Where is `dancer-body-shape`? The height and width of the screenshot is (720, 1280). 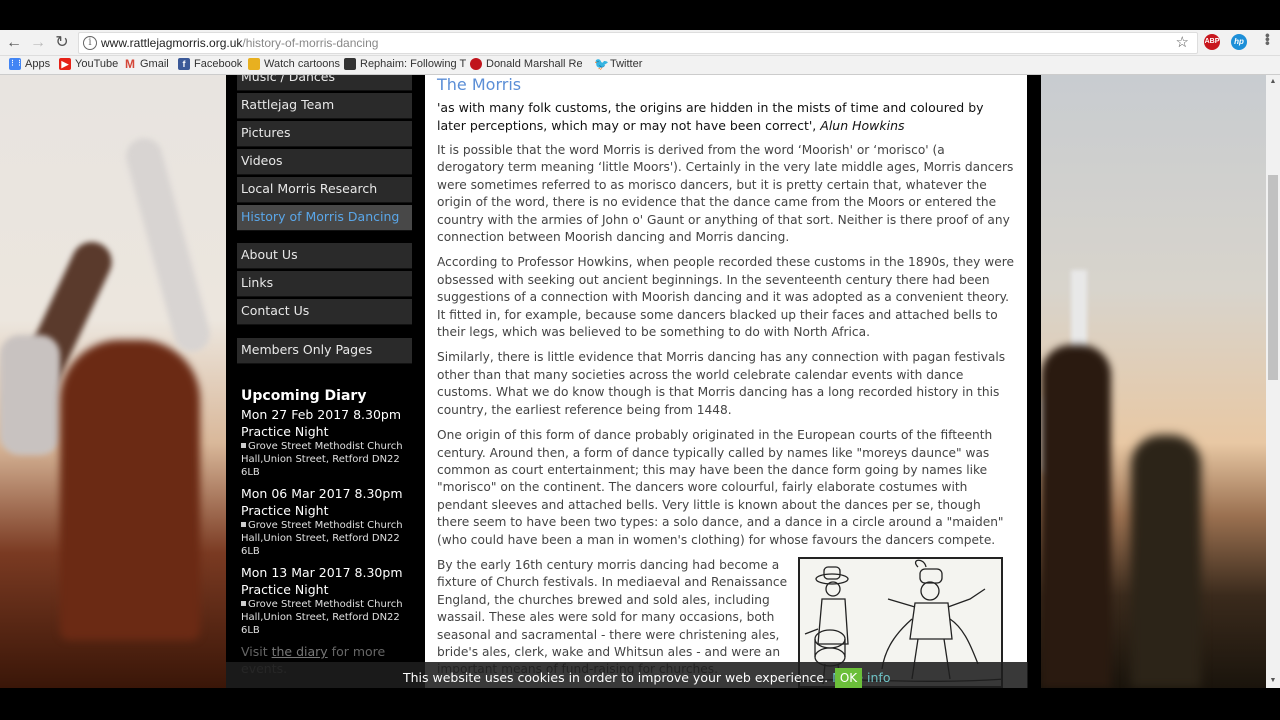 dancer-body-shape is located at coordinates (1076, 516).